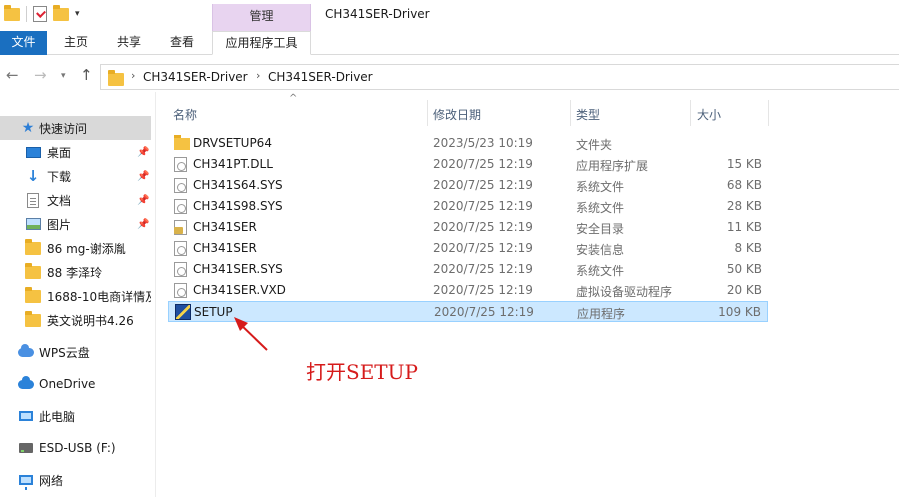 This screenshot has height=497, width=899. What do you see at coordinates (26, 416) in the screenshot?
I see `pc-icon` at bounding box center [26, 416].